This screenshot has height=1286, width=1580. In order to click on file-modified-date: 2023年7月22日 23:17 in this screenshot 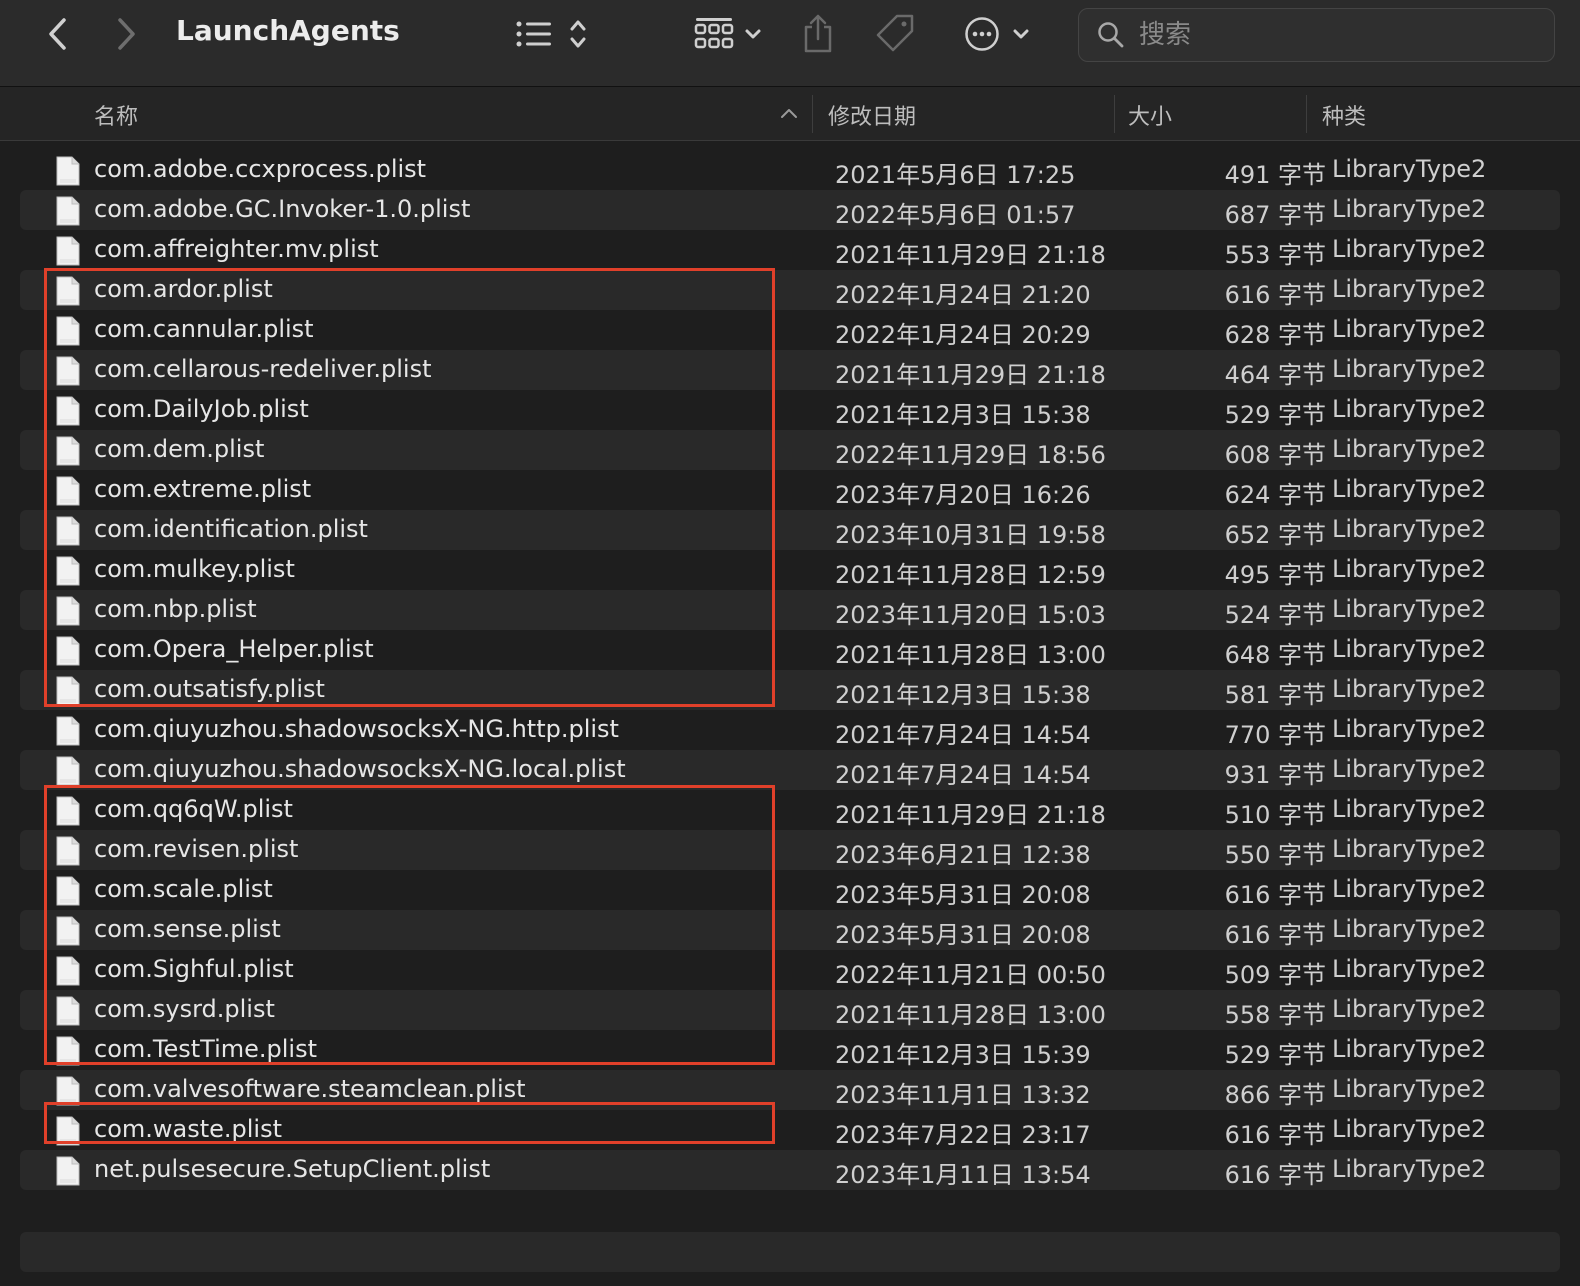, I will do `click(963, 1135)`.